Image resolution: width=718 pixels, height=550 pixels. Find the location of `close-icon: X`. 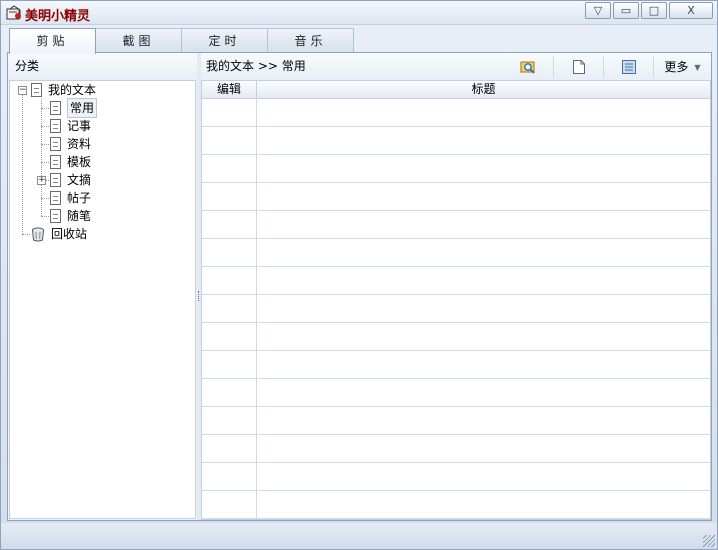

close-icon: X is located at coordinates (691, 10).